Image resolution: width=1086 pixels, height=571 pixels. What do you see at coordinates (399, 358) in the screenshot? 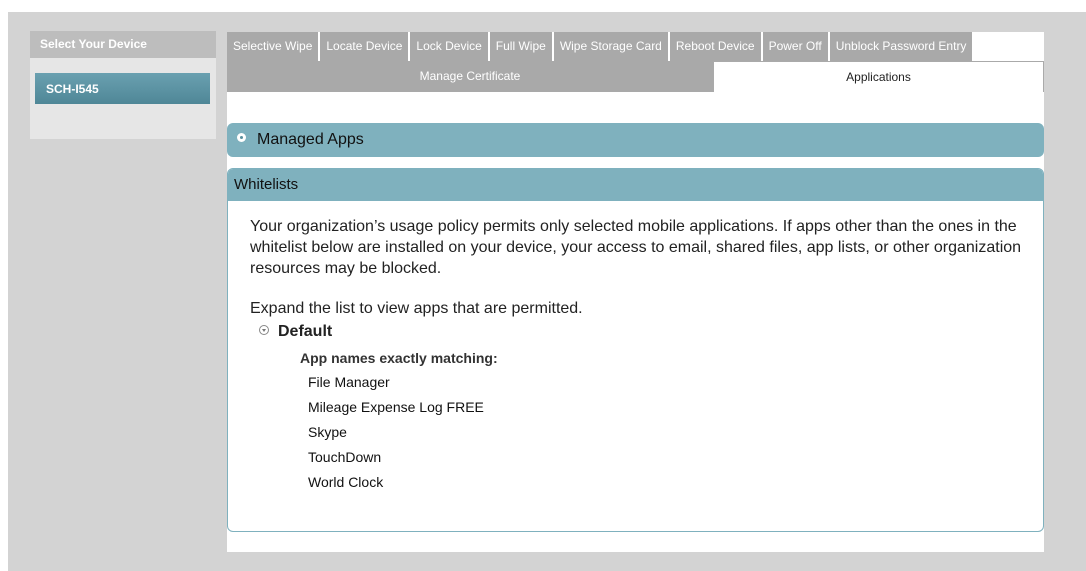
I see `match-label: App names exactly matching:` at bounding box center [399, 358].